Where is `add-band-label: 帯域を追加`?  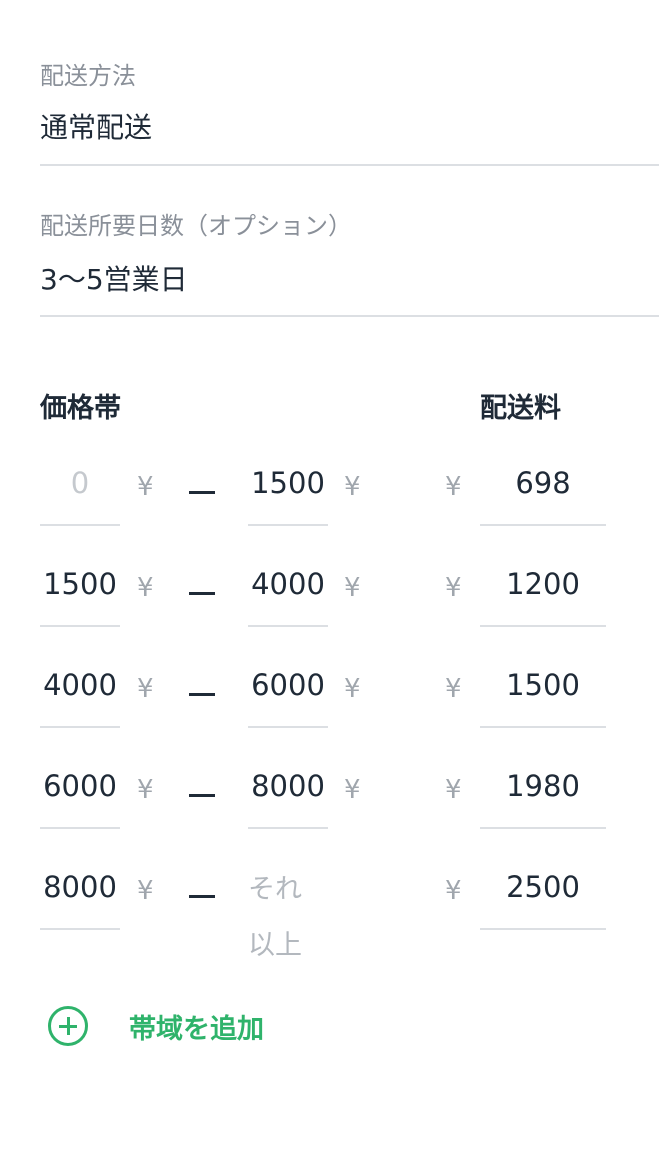 add-band-label: 帯域を追加 is located at coordinates (196, 1026).